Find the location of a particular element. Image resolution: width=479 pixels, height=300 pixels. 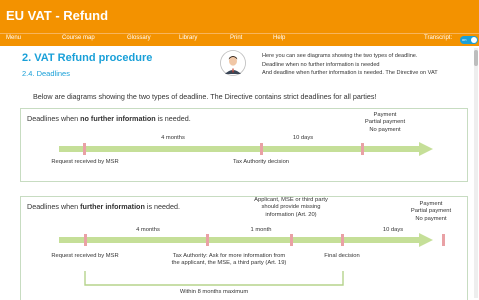

timeline-arrow is located at coordinates (252, 259).